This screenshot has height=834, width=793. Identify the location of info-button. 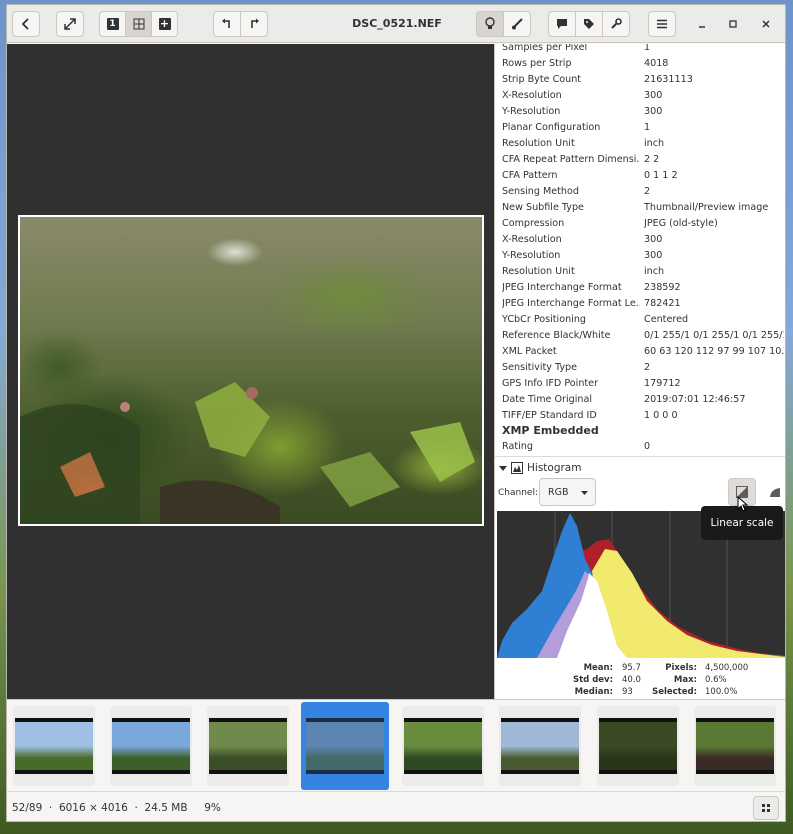
(490, 24).